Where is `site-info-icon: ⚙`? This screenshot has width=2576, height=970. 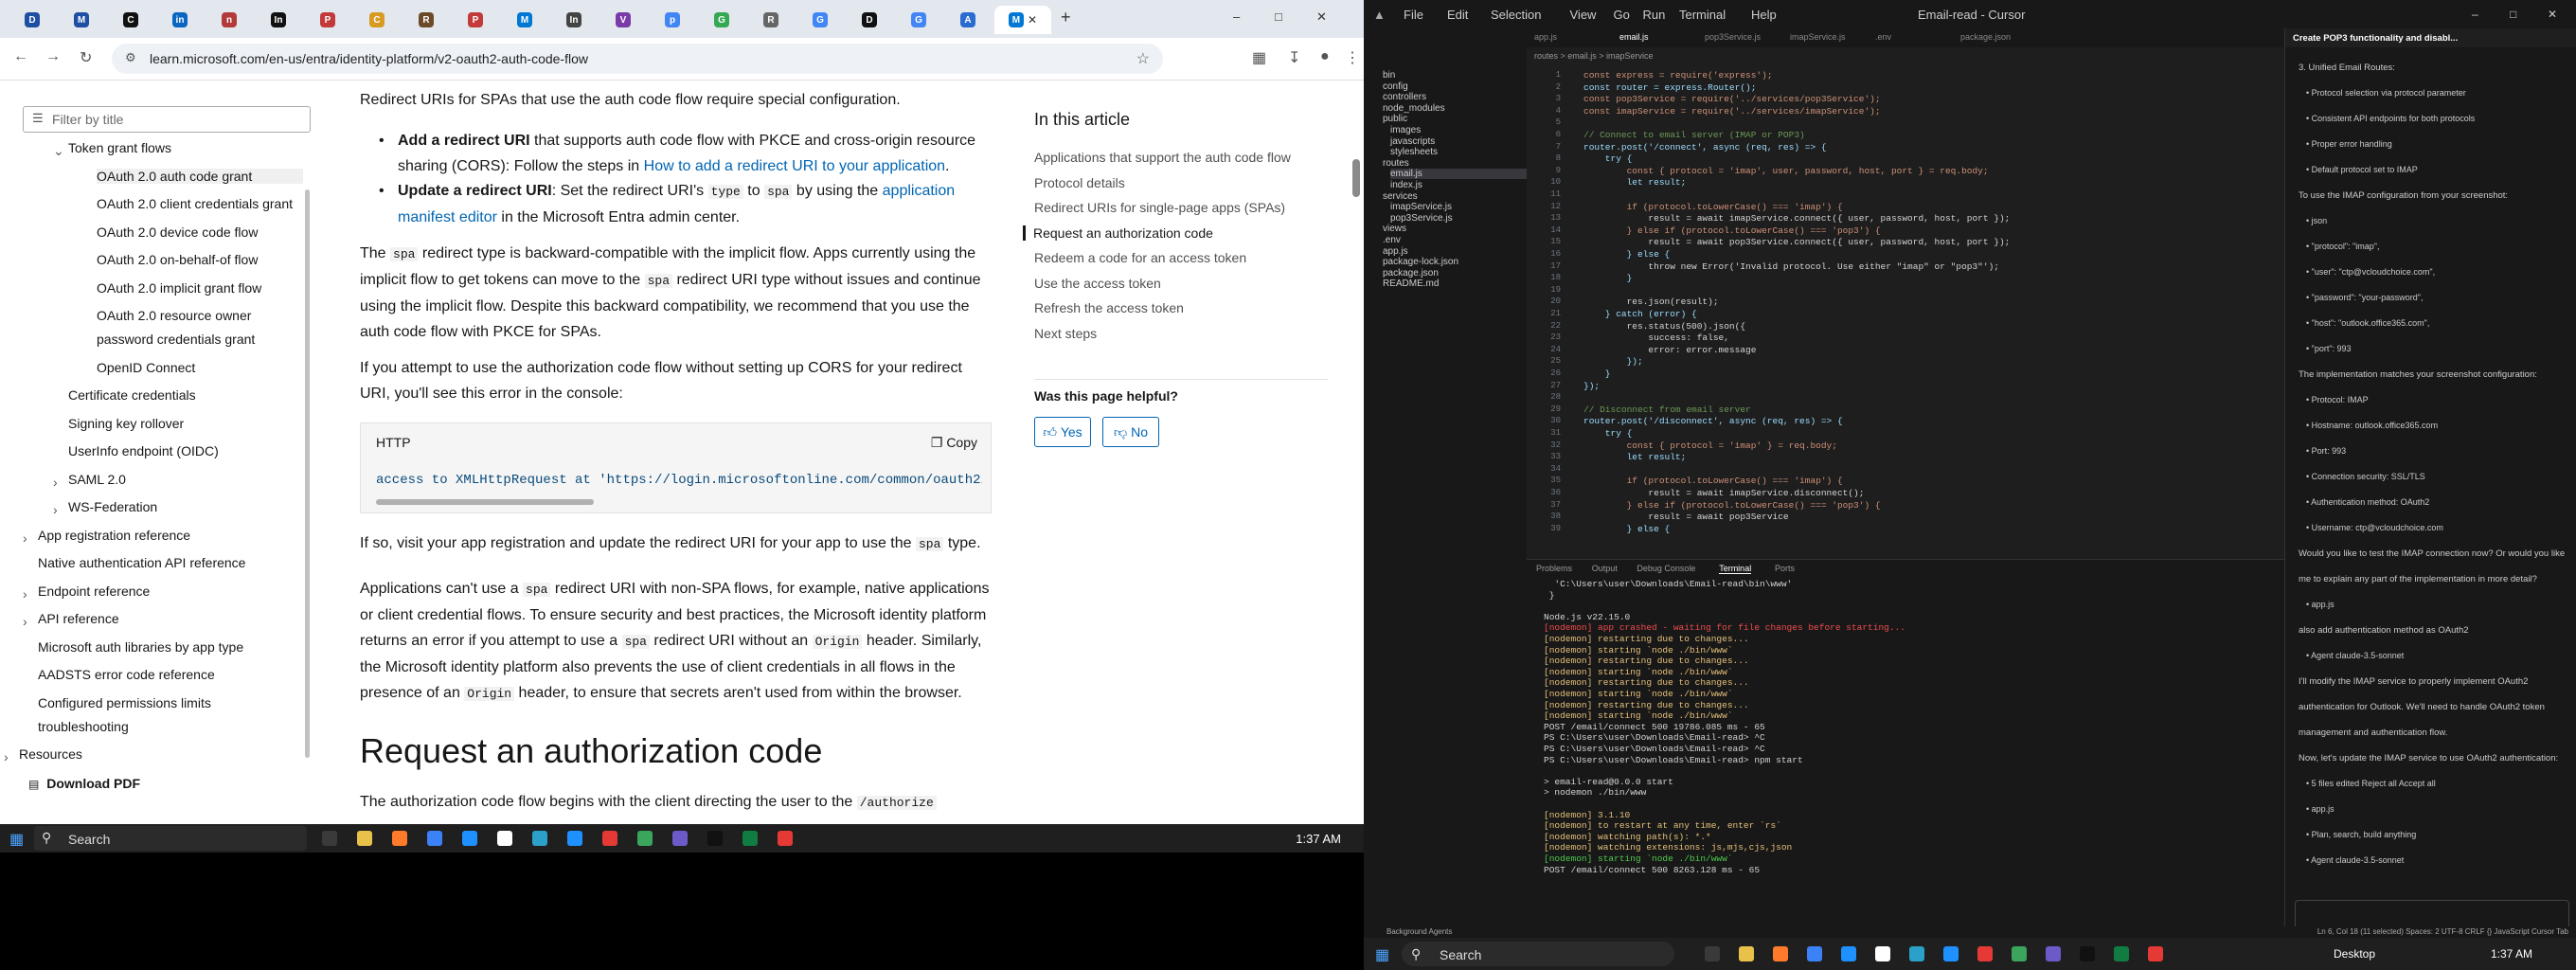
site-info-icon: ⚙ is located at coordinates (130, 58).